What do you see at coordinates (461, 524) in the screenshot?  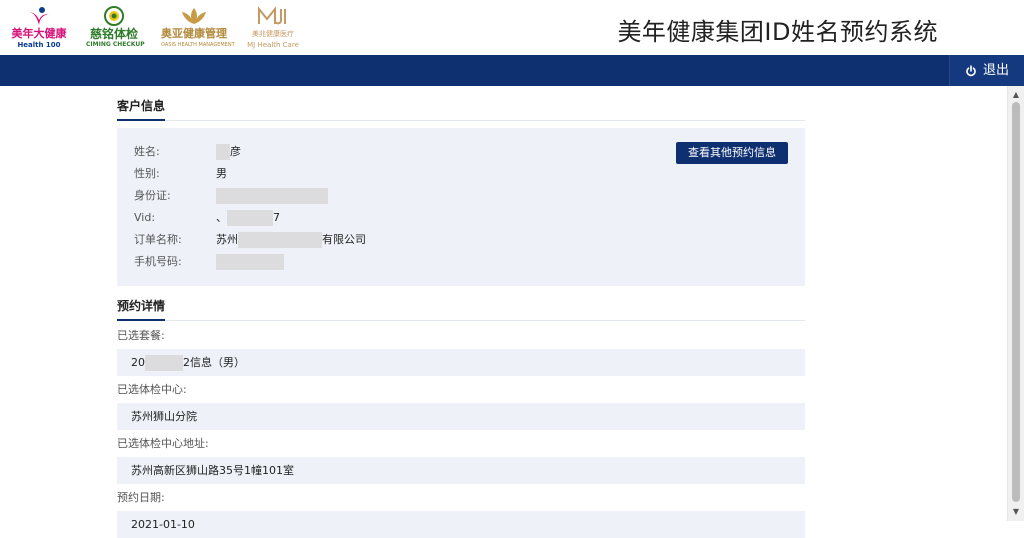 I see `date-value: 2021-01-10` at bounding box center [461, 524].